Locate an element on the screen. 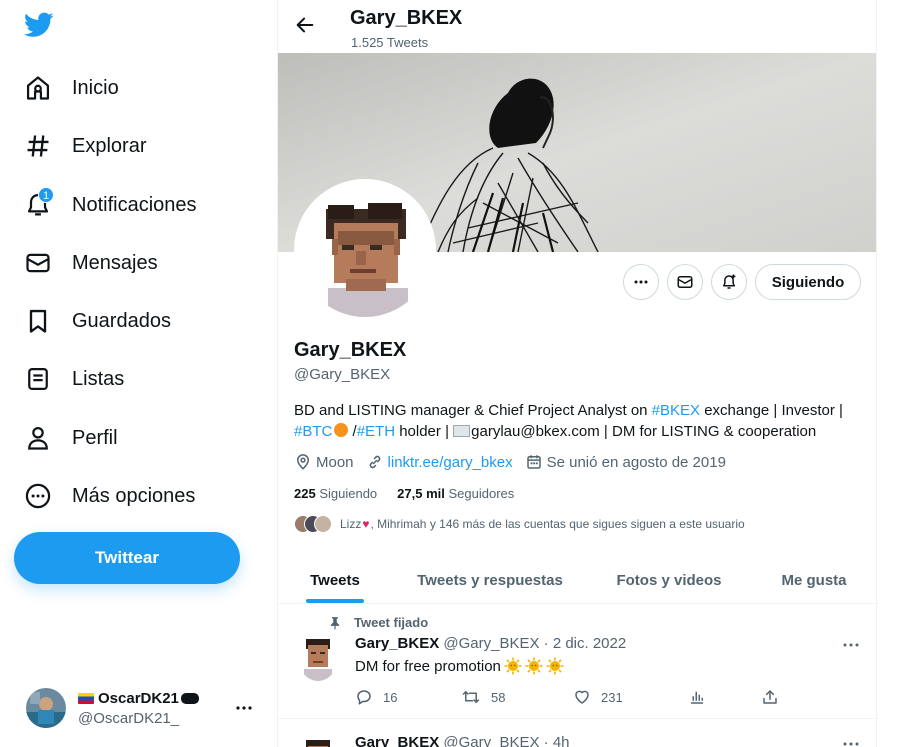 Image resolution: width=901 pixels, height=747 pixels. tweet-count: 1.525 Tweets is located at coordinates (390, 42).